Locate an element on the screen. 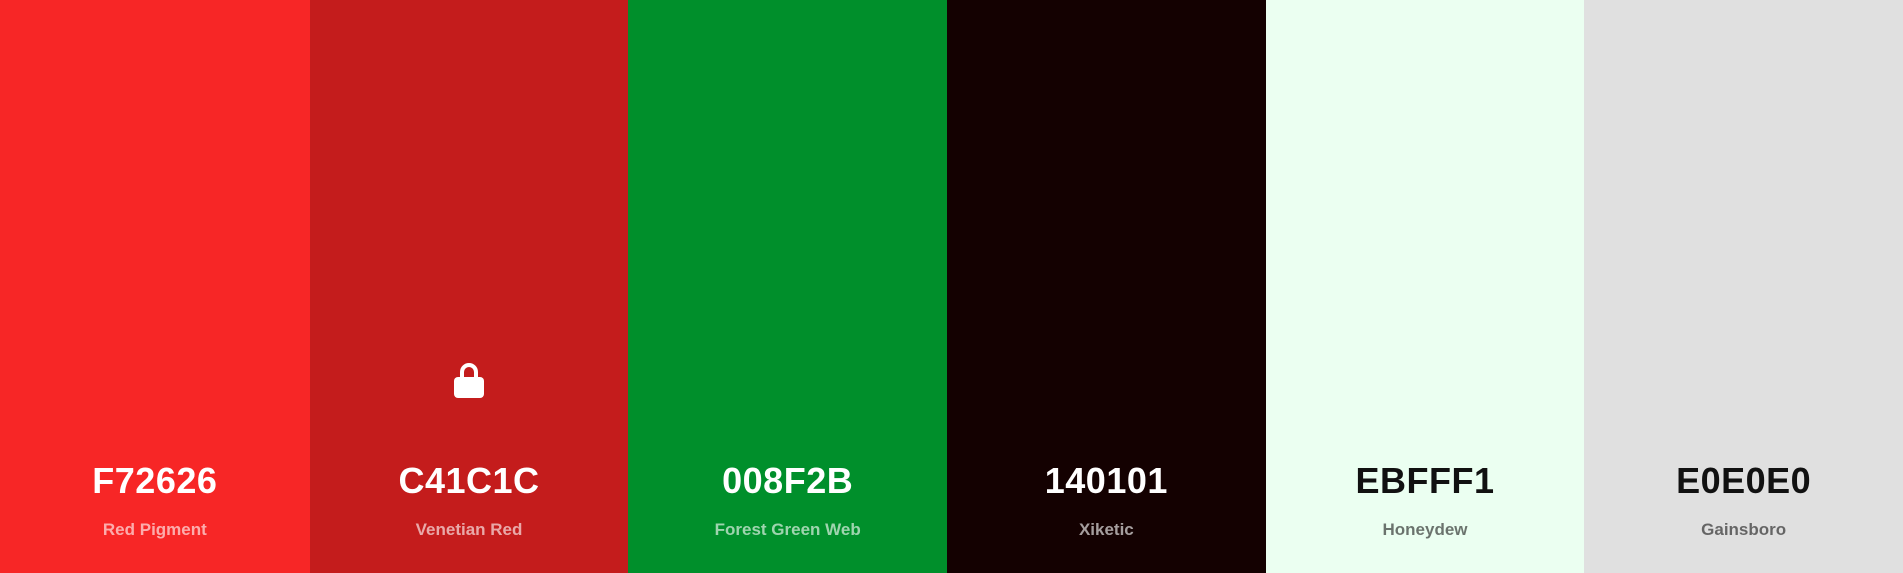 Image resolution: width=1903 pixels, height=573 pixels. swatch-hex-code: 140101 is located at coordinates (1106, 481).